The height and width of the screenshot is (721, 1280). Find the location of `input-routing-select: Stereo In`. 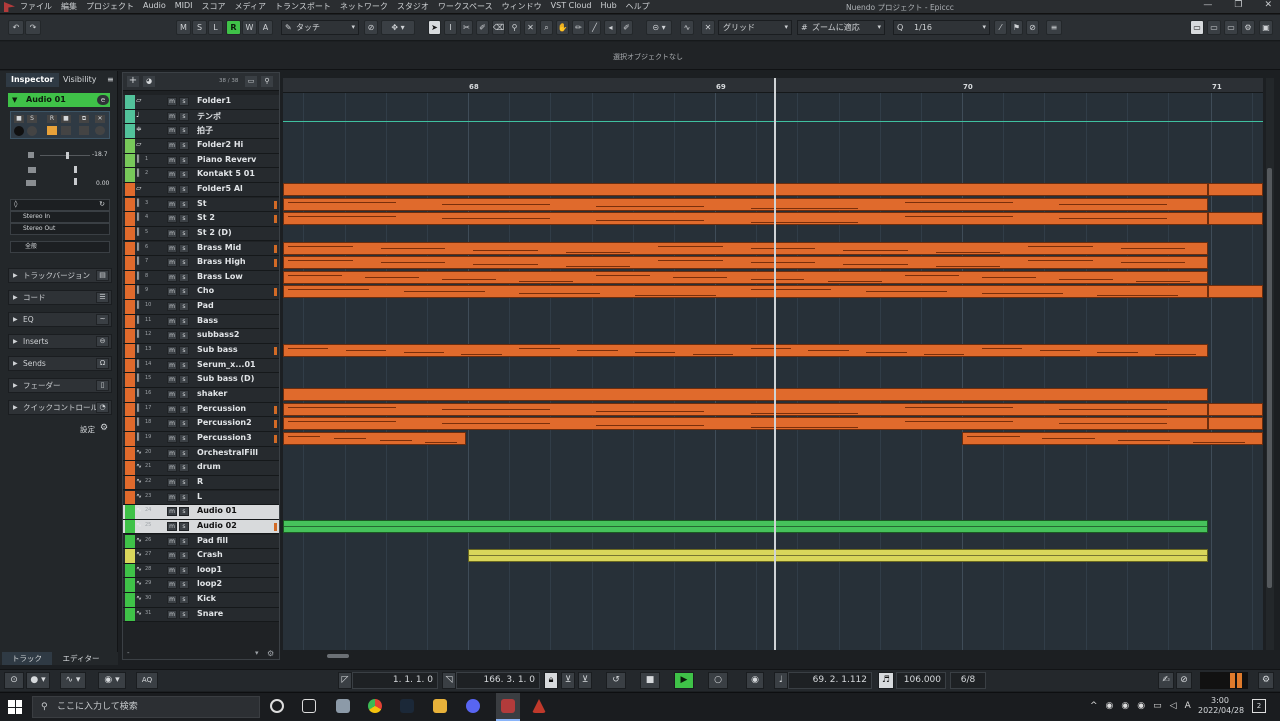

input-routing-select: Stereo In is located at coordinates (60, 217).